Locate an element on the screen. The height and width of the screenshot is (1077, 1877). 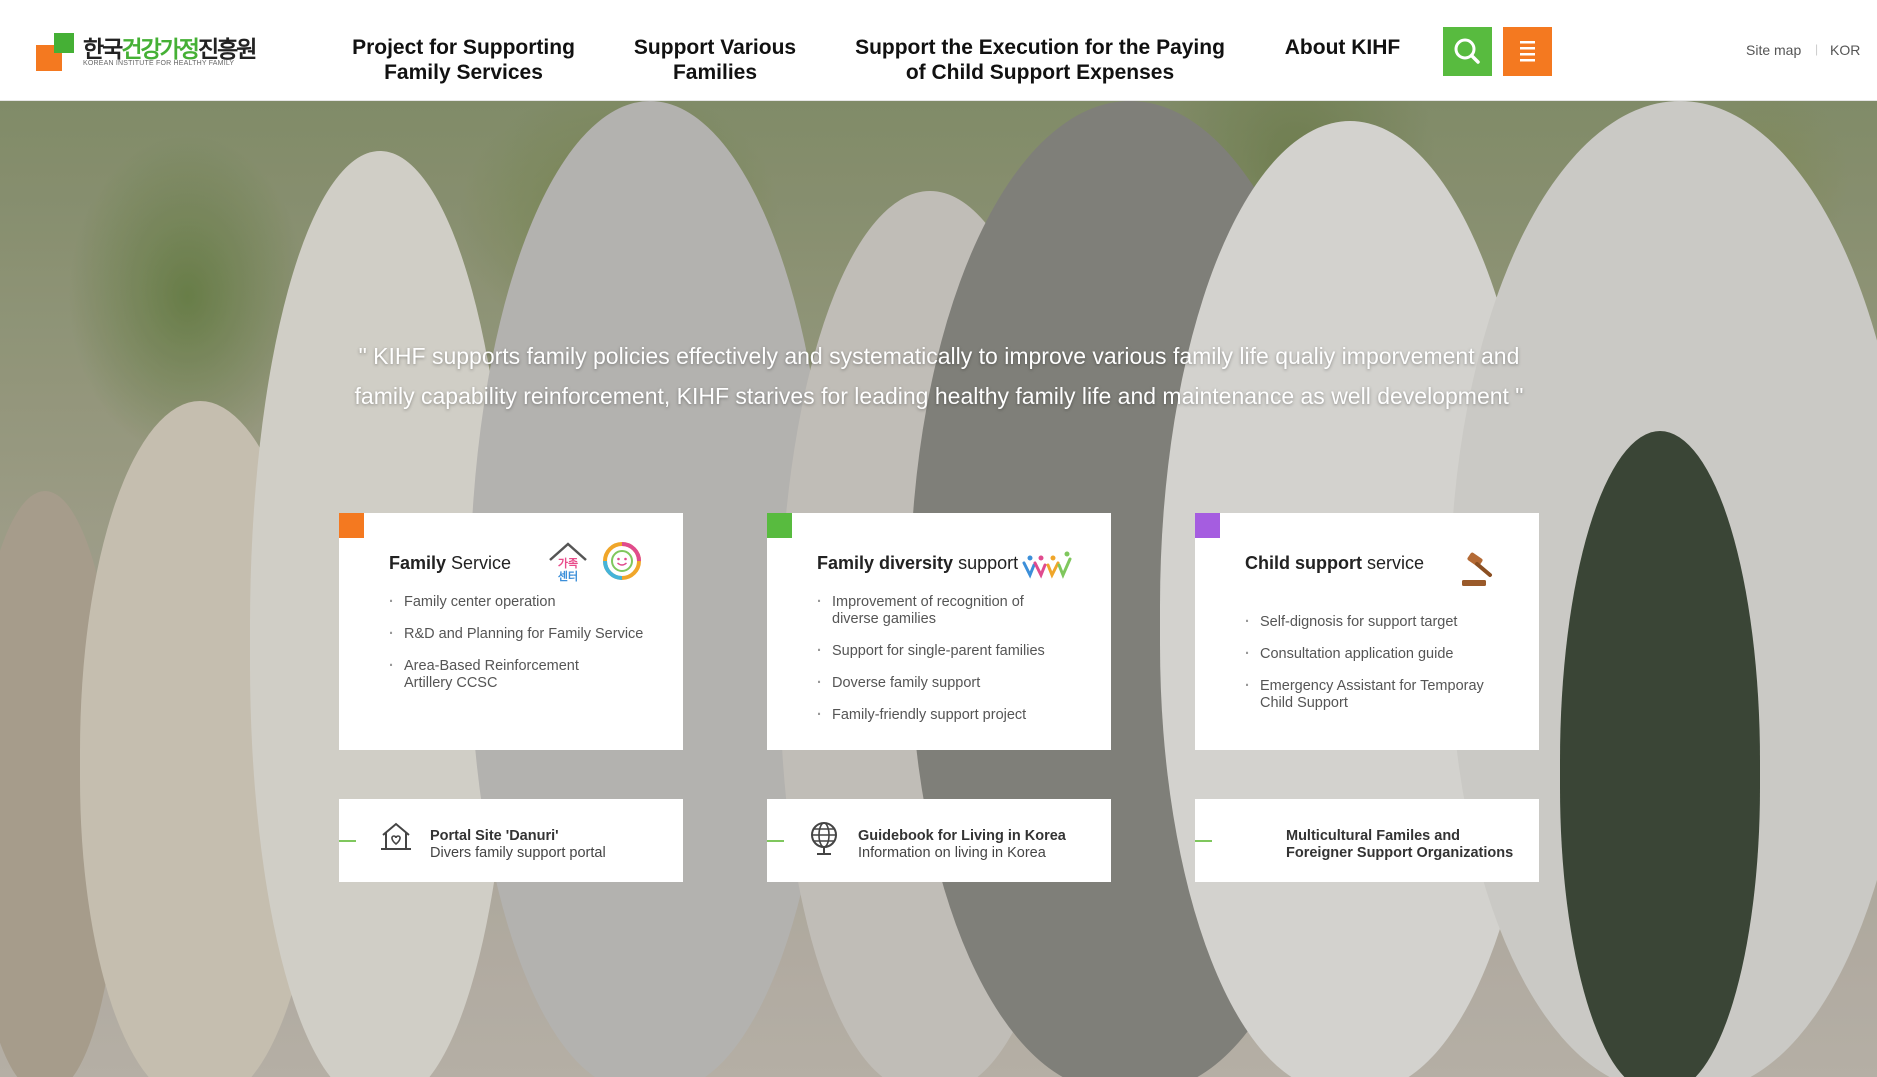
card-title: Family Service is located at coordinates (450, 563).